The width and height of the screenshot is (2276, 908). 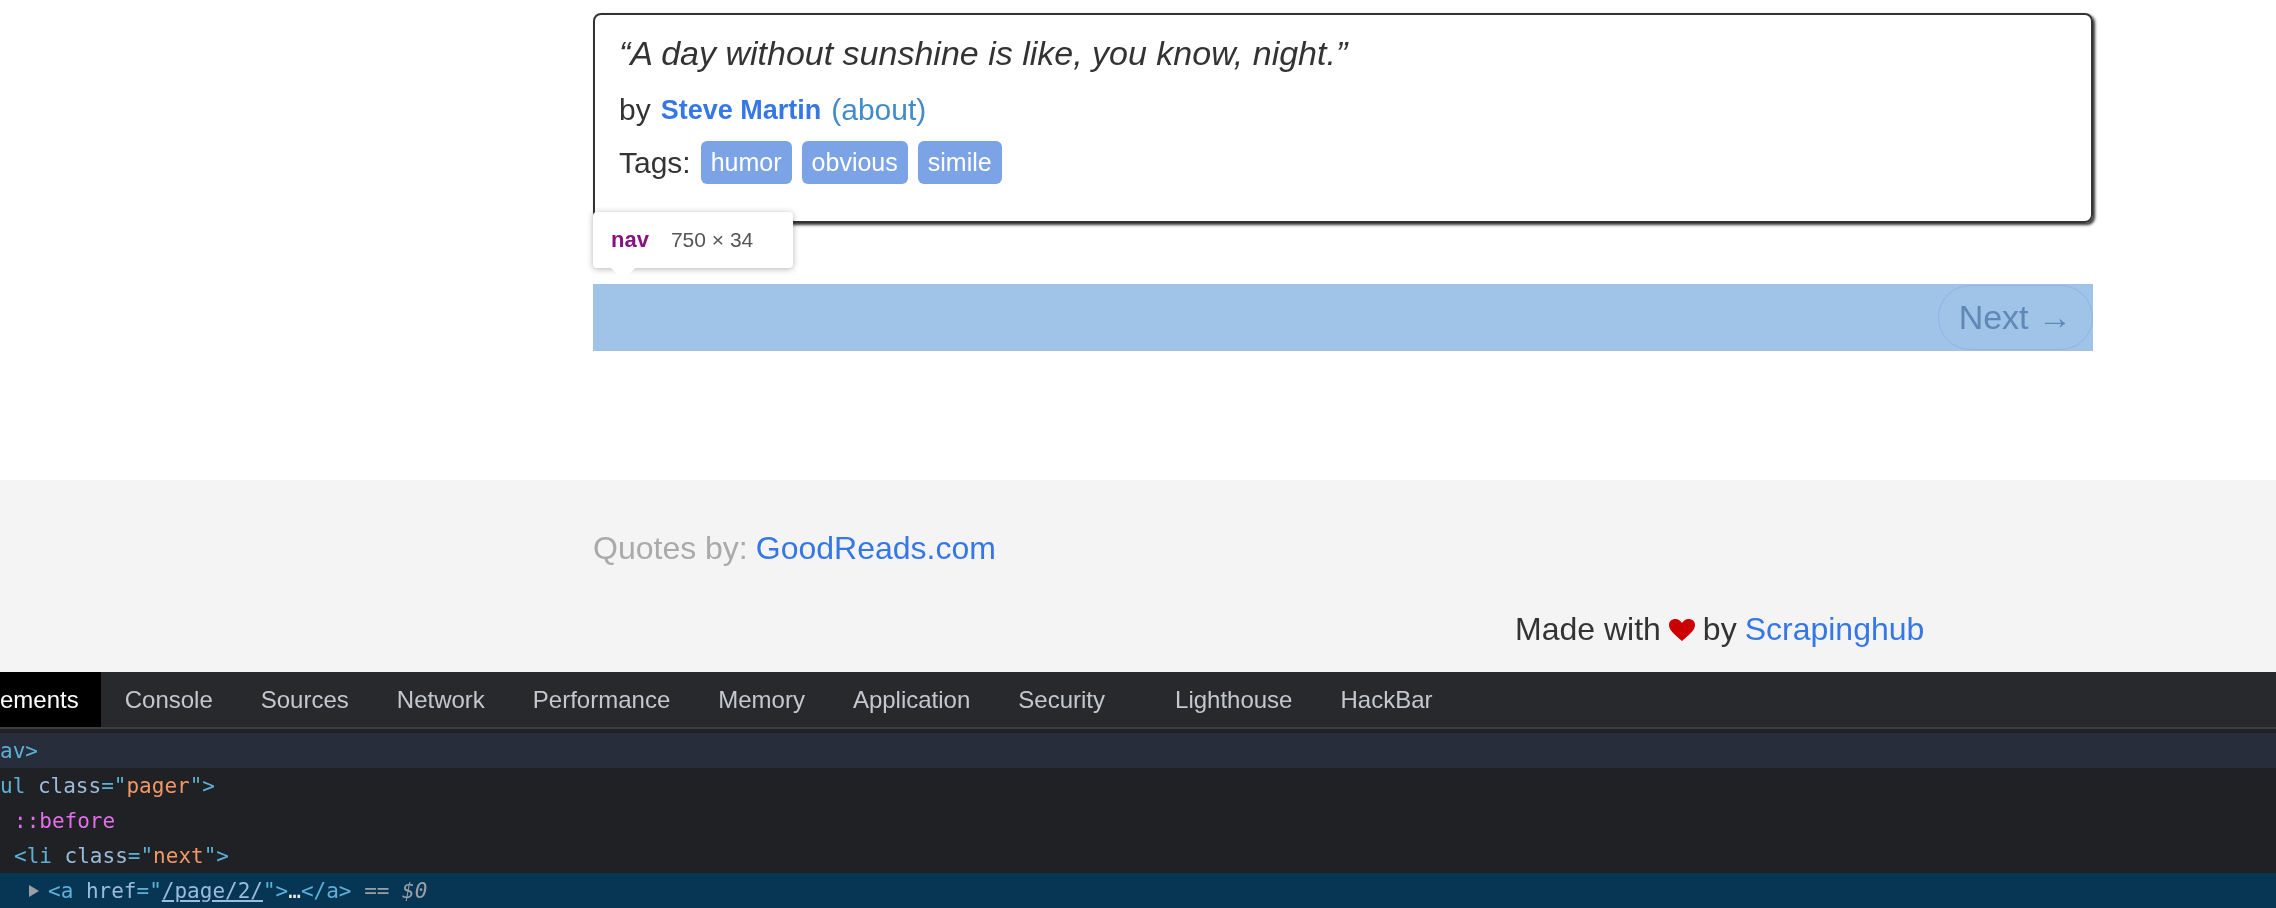 I want to click on tree-row: <li class="next">, so click(x=1138, y=855).